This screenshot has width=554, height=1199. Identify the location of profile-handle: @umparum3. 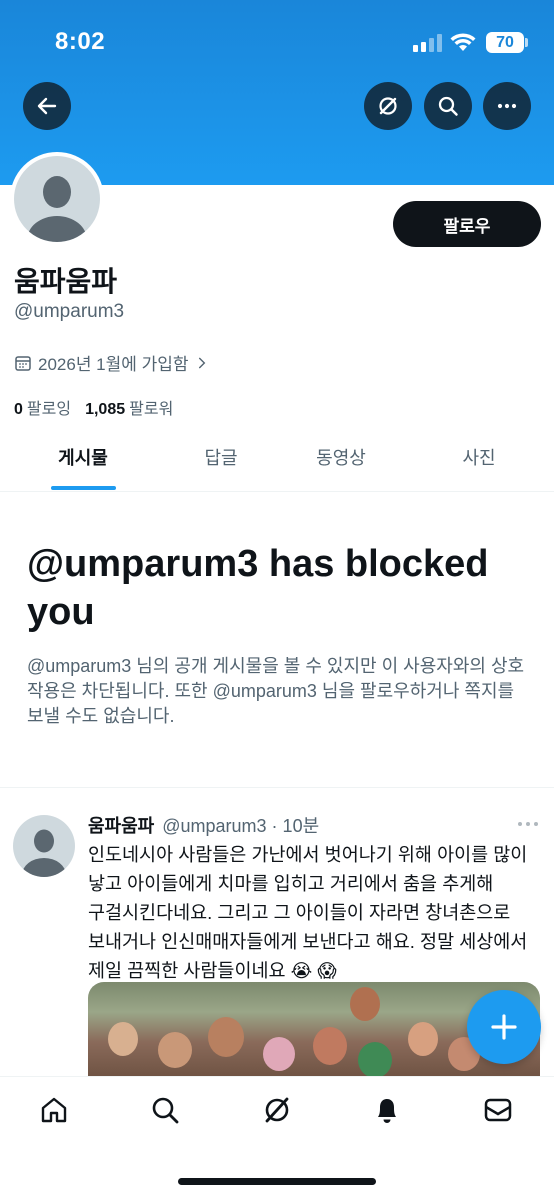
(69, 311).